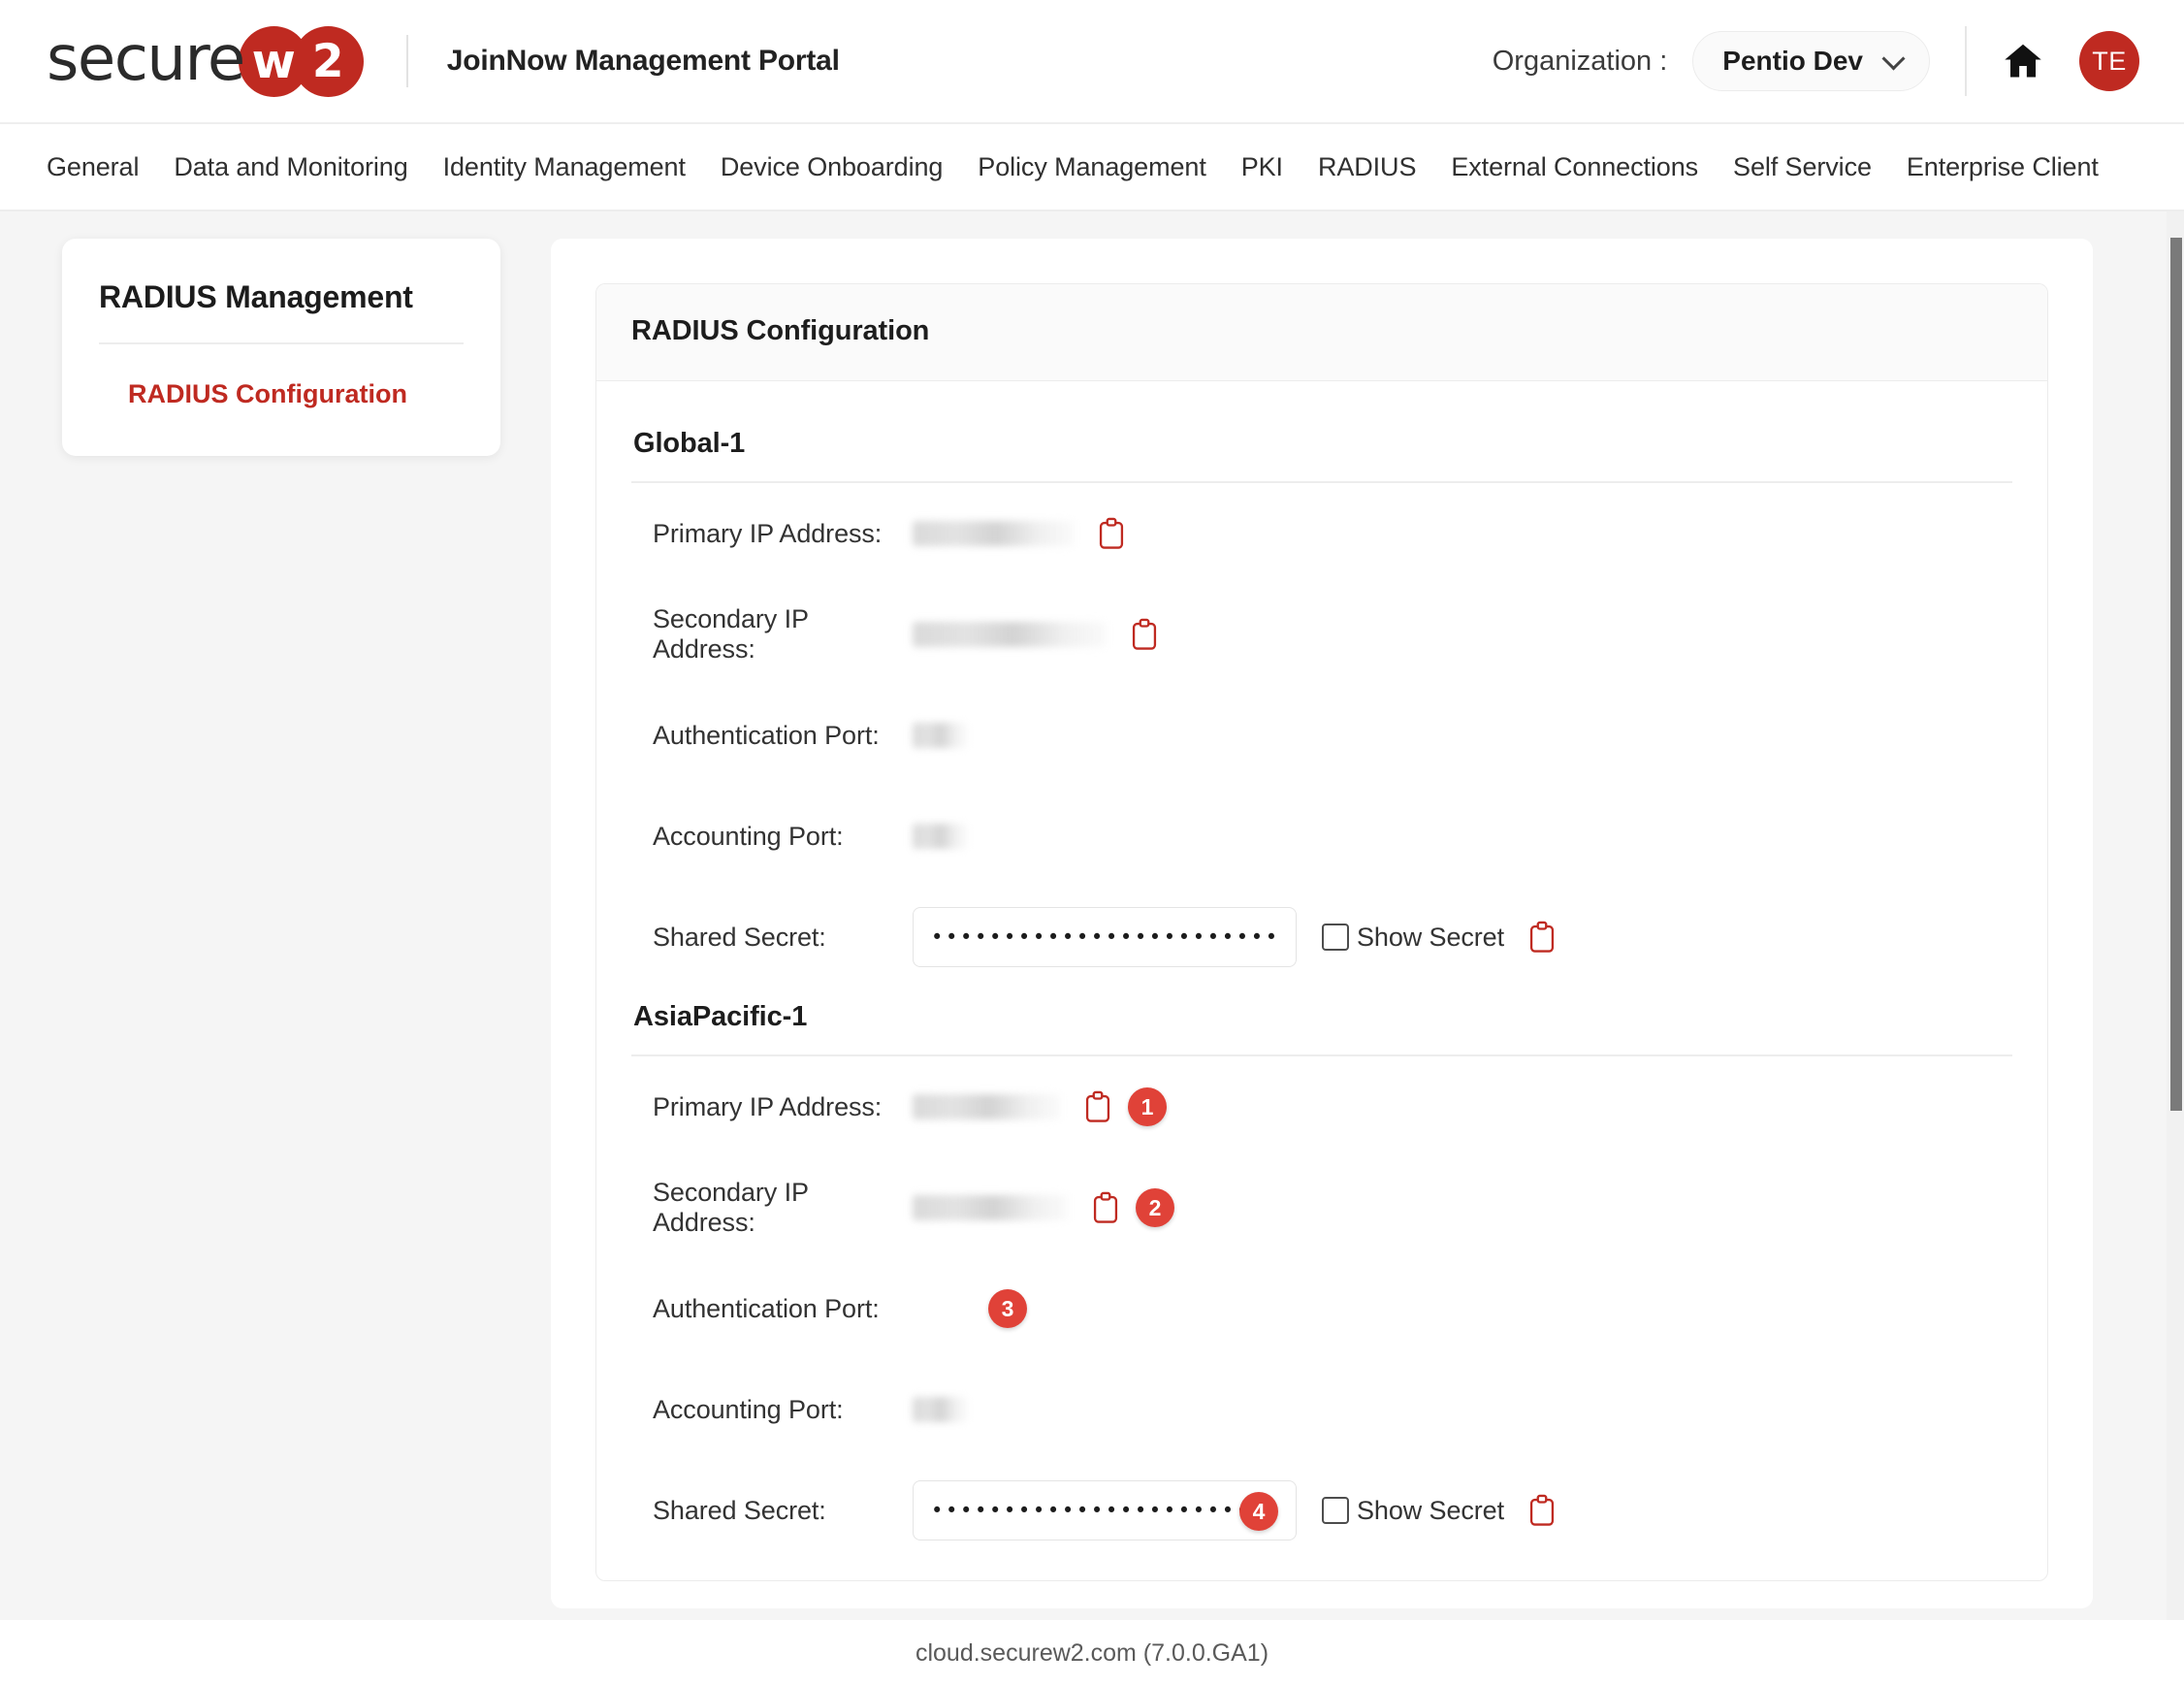 The image size is (2184, 1686). What do you see at coordinates (146, 59) in the screenshot?
I see `logo-wordmark: secure` at bounding box center [146, 59].